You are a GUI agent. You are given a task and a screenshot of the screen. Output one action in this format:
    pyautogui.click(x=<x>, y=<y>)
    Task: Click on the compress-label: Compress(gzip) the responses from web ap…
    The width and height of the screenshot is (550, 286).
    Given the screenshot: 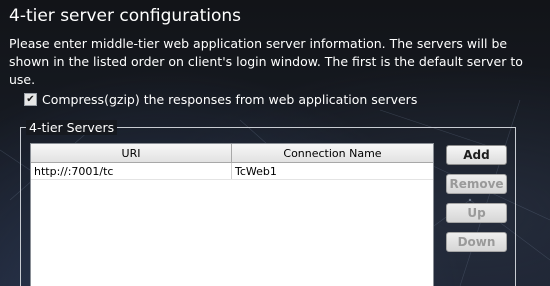 What is the action you would take?
    pyautogui.click(x=230, y=99)
    